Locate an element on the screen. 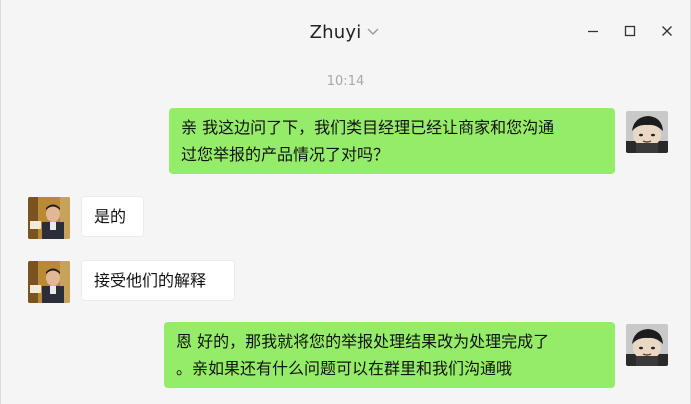 Image resolution: width=691 pixels, height=404 pixels. close-button is located at coordinates (667, 31).